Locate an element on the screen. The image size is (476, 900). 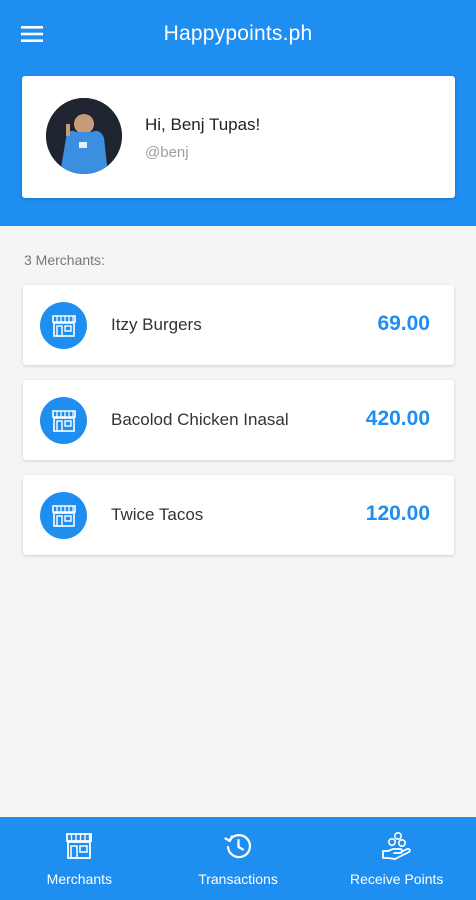
nav-merchants: Merchants is located at coordinates (79, 858).